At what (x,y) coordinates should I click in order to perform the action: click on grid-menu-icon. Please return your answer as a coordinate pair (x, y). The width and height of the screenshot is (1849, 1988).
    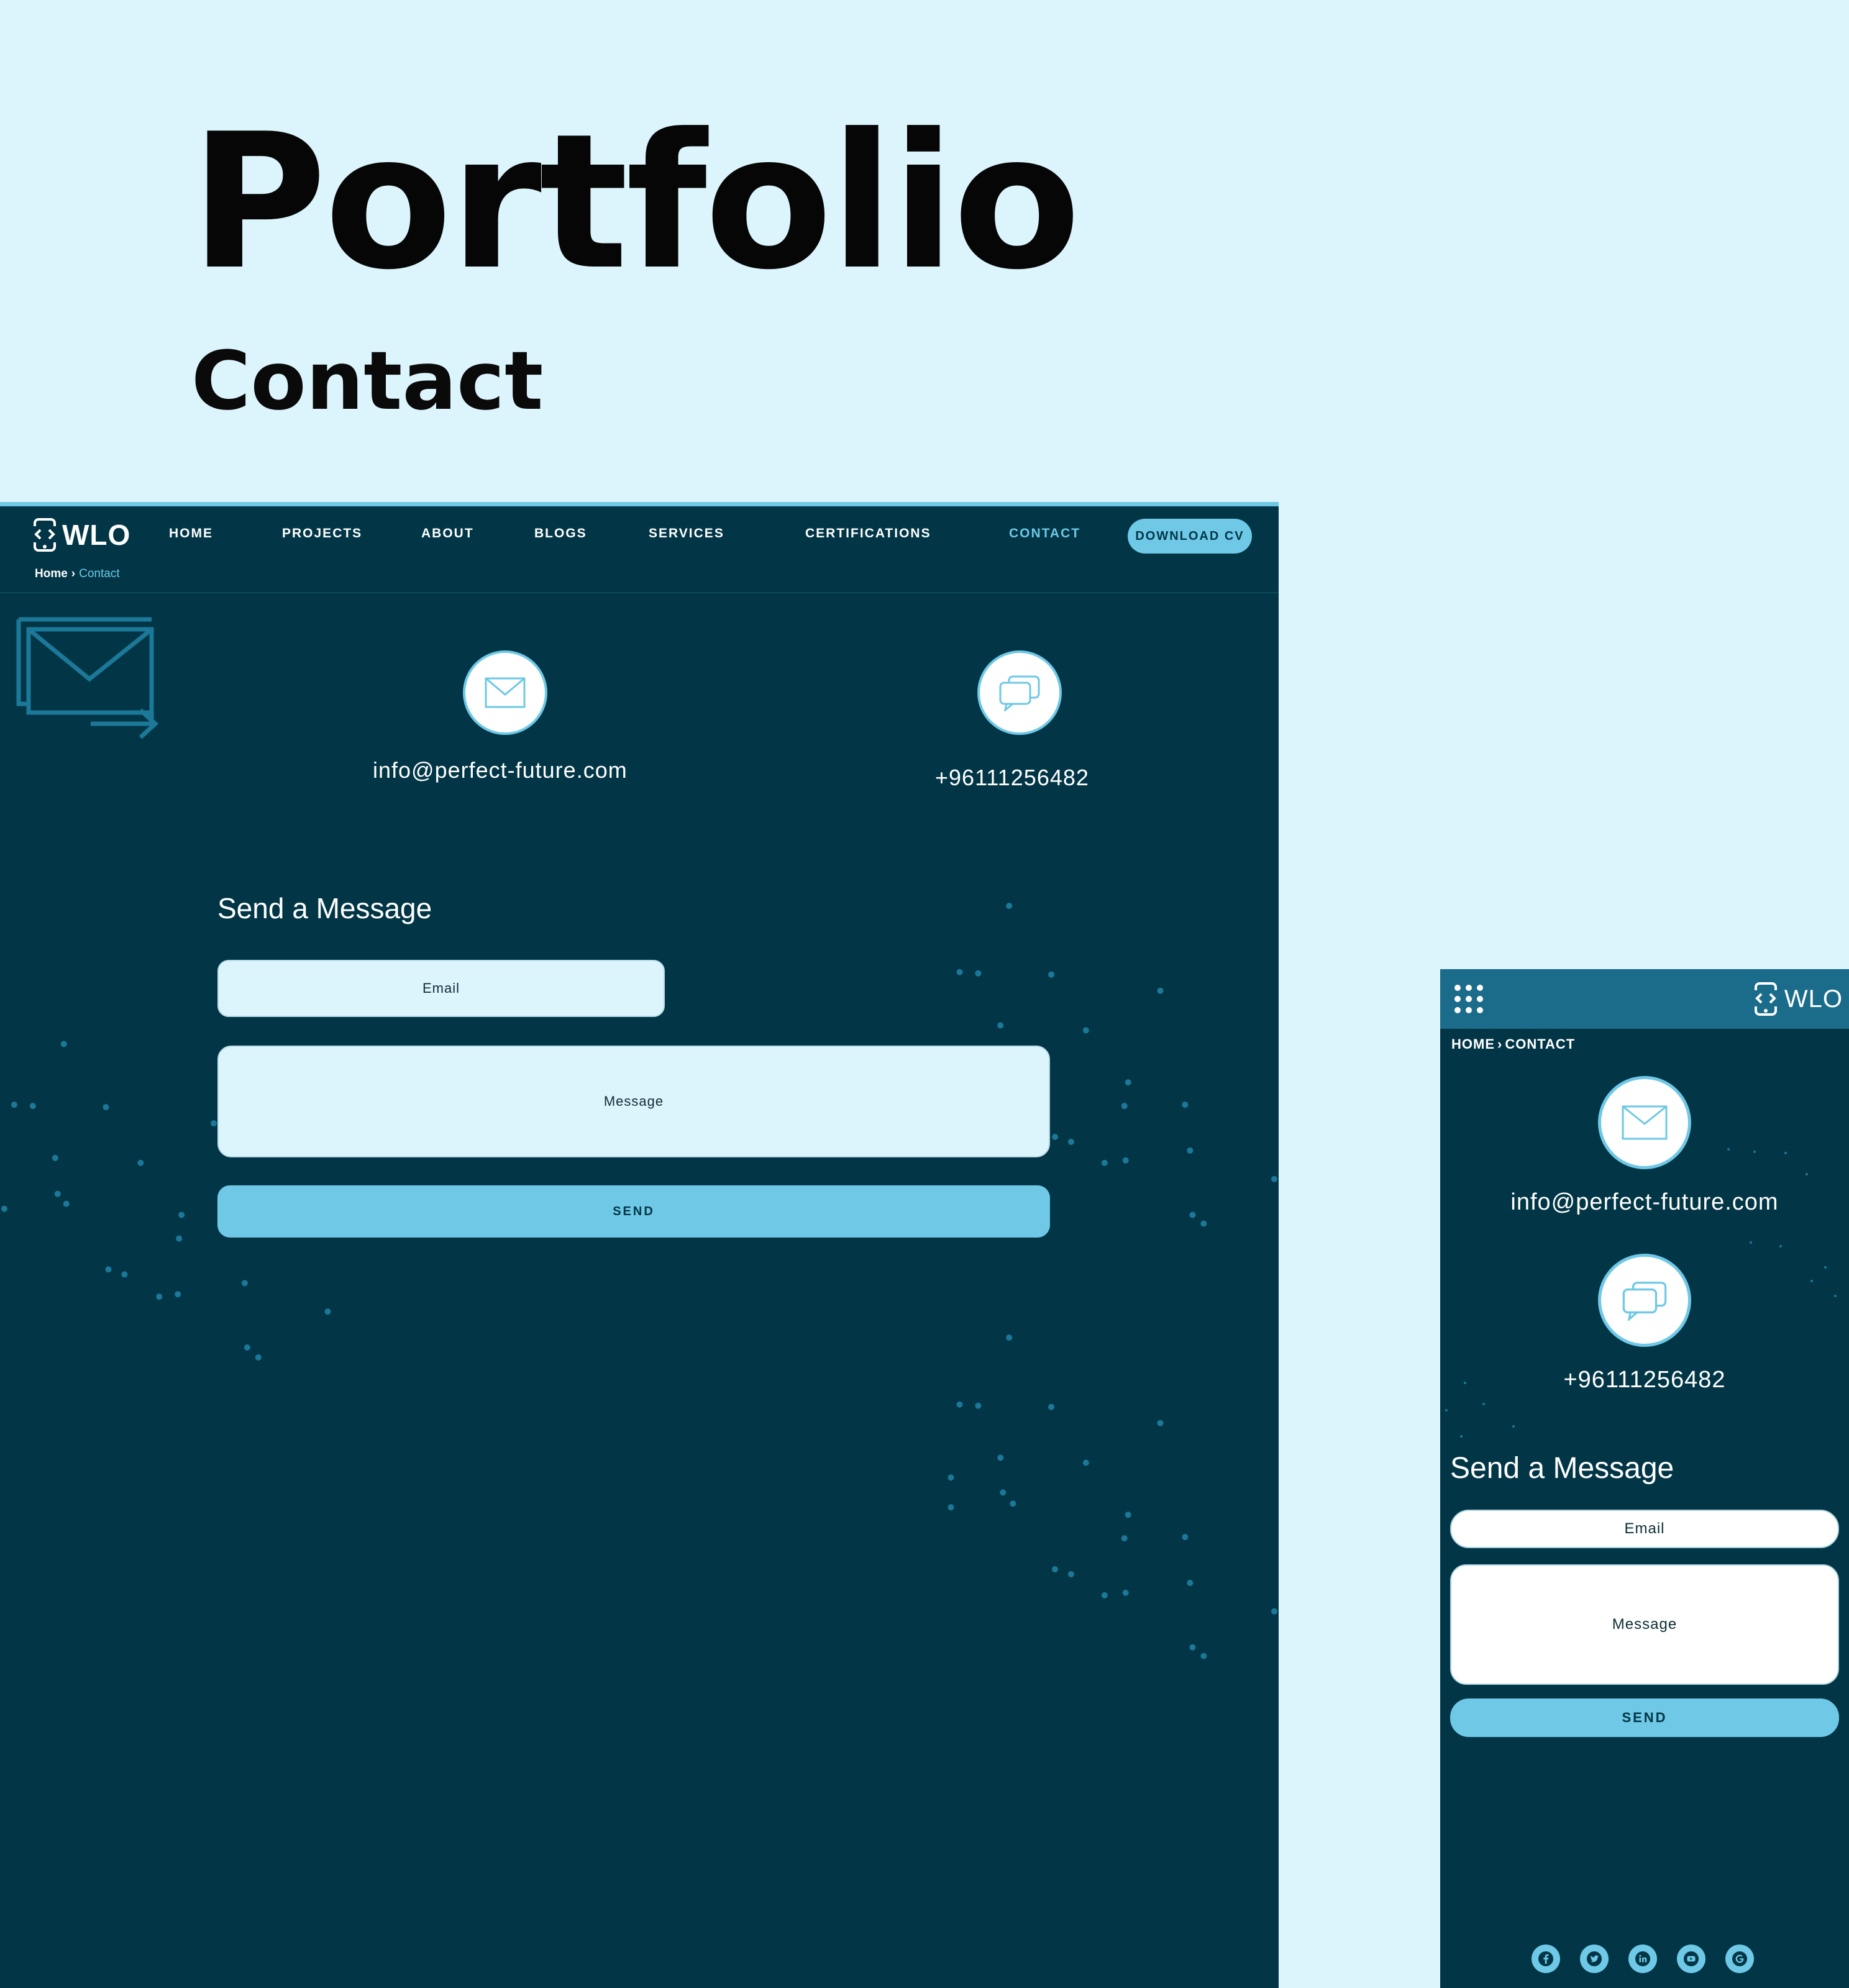
    Looking at the image, I should click on (1469, 999).